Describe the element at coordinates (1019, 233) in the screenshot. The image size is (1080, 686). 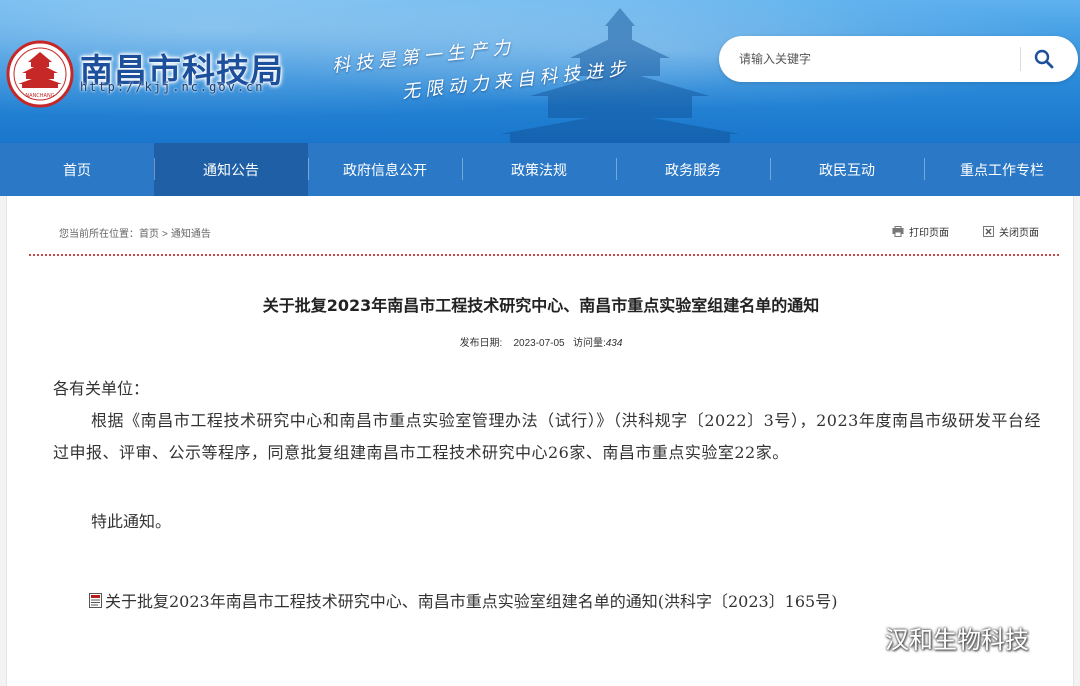
I see `close-page-label: 关闭页面` at that location.